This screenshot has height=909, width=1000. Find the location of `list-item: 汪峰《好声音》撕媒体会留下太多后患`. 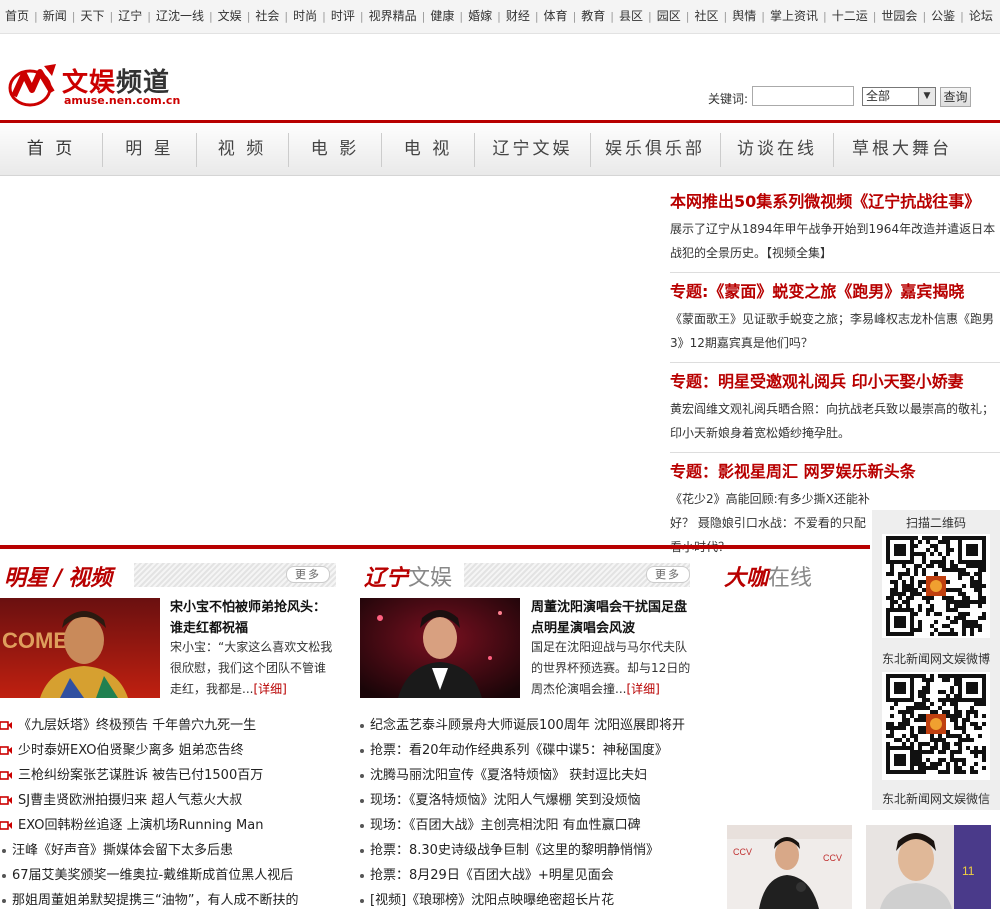

list-item: 汪峰《好声音》撕媒体会留下太多后患 is located at coordinates (170, 850).